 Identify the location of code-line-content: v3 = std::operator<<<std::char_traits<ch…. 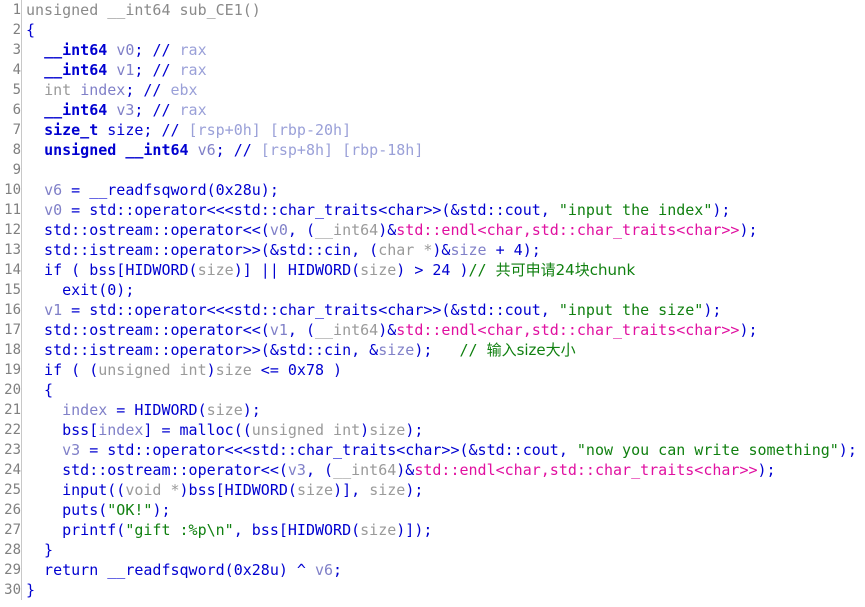
(443, 450).